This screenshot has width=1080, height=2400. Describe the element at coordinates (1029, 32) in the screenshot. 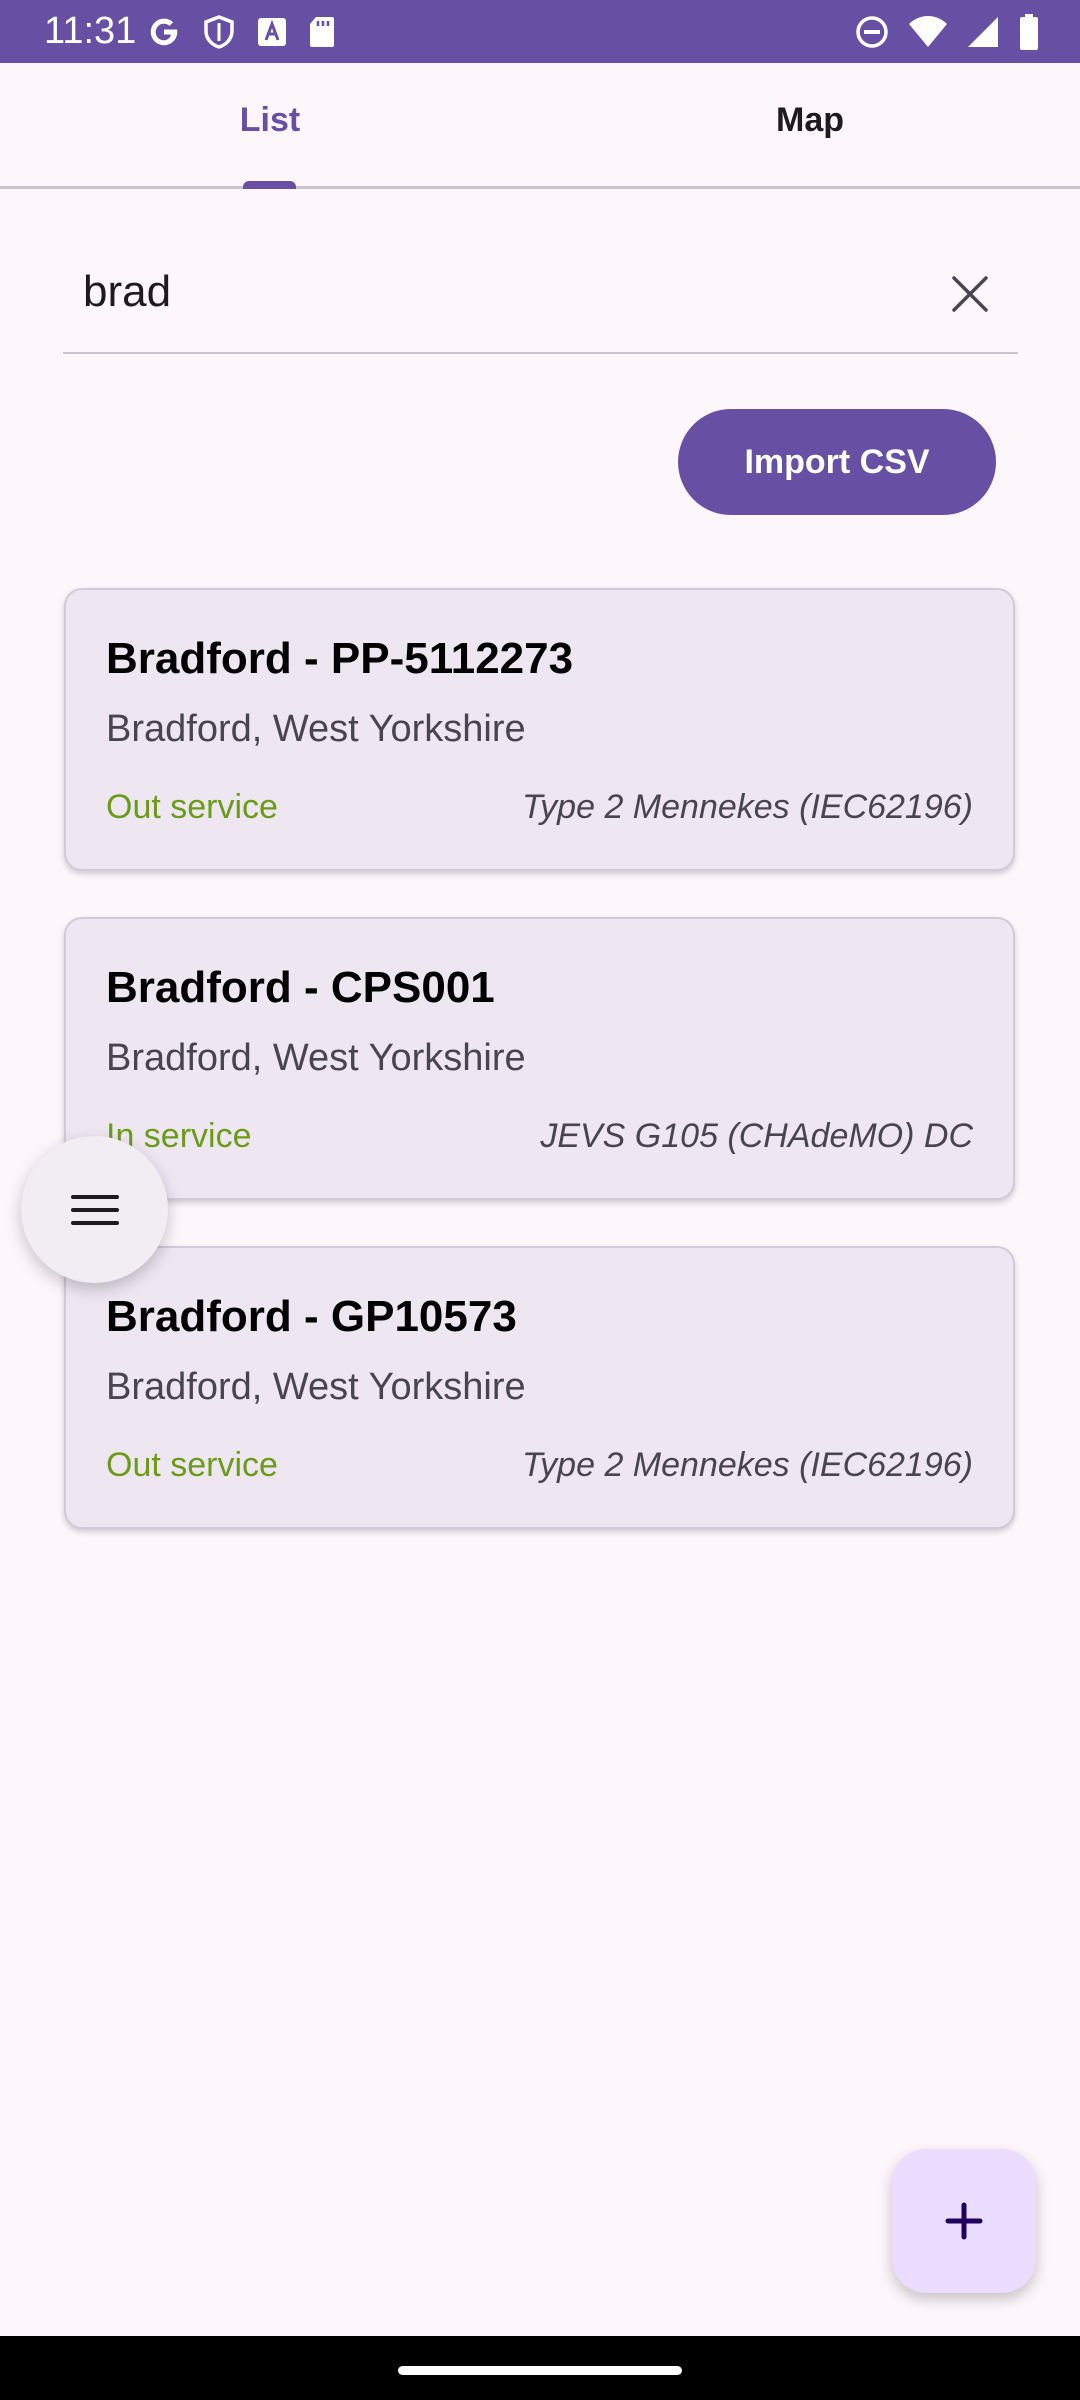

I see `battery-icon` at that location.